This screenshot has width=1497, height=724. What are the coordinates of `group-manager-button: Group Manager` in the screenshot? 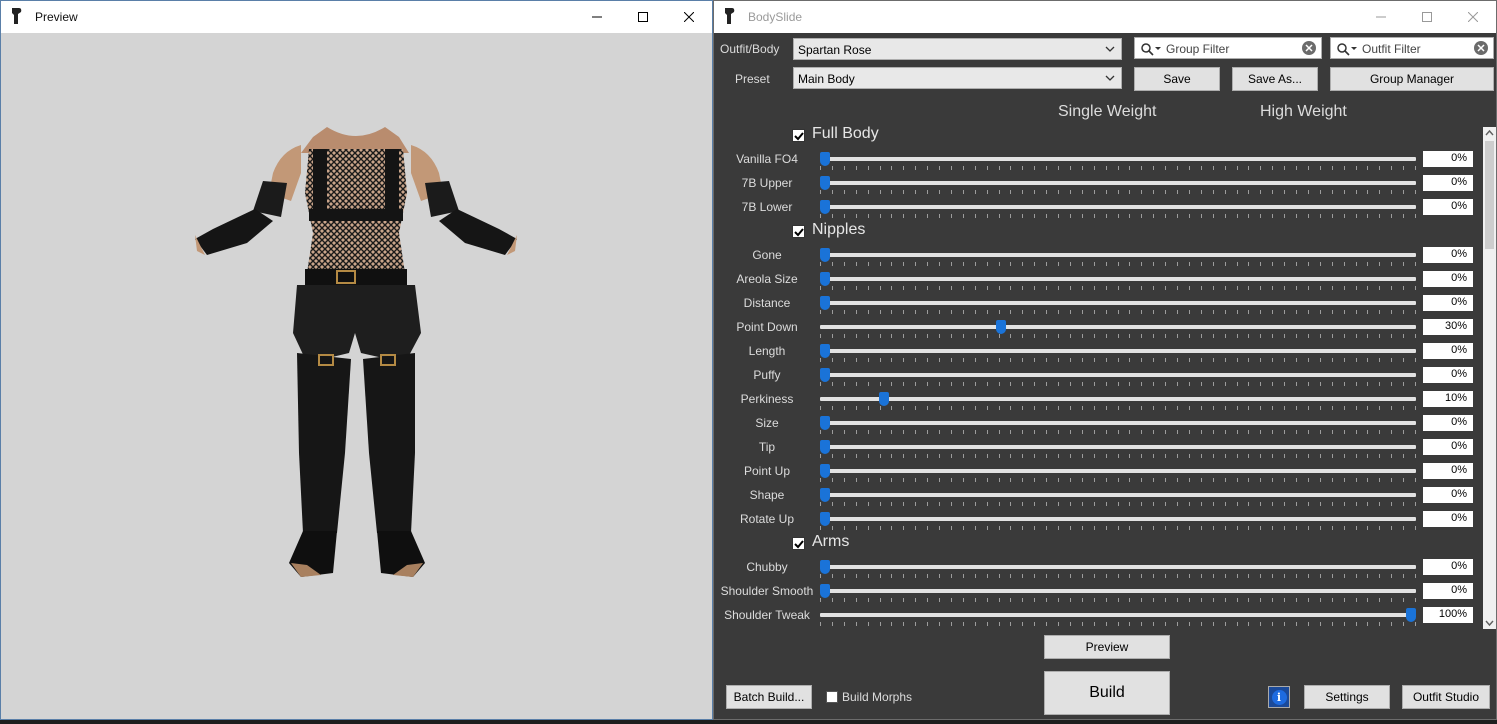 It's located at (1412, 79).